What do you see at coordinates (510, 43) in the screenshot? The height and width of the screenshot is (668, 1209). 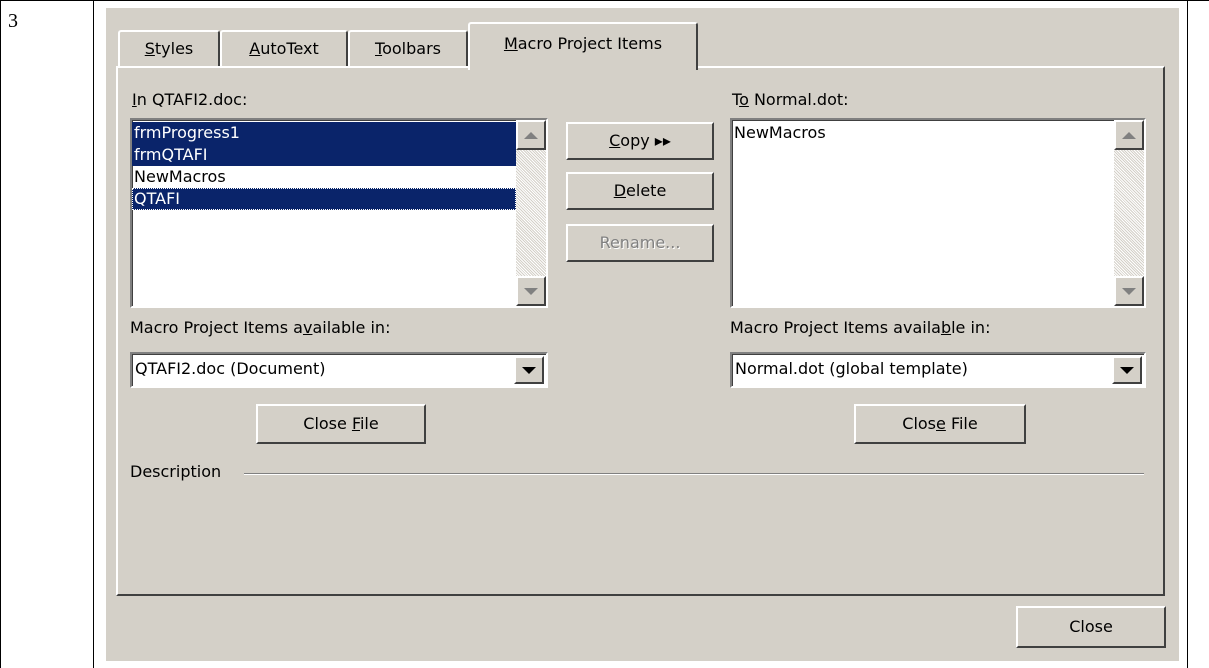 I see `tab-macro-mnemonic: M` at bounding box center [510, 43].